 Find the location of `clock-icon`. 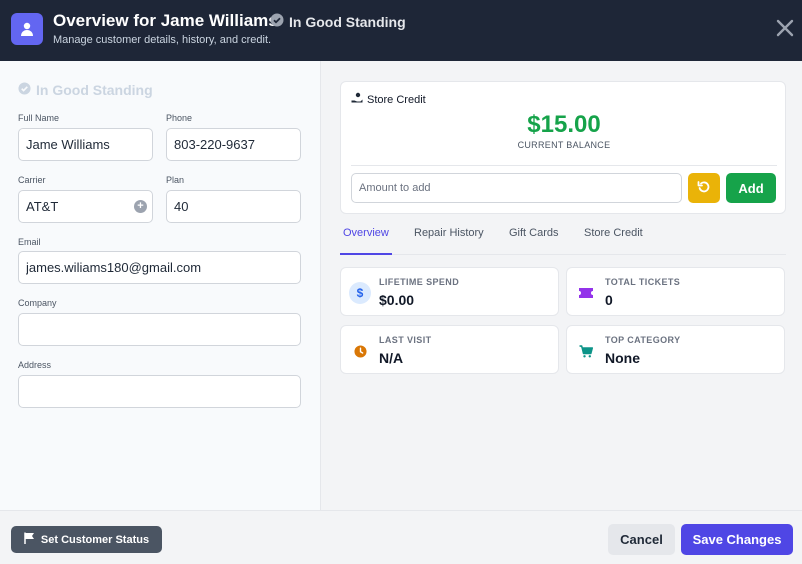

clock-icon is located at coordinates (360, 351).